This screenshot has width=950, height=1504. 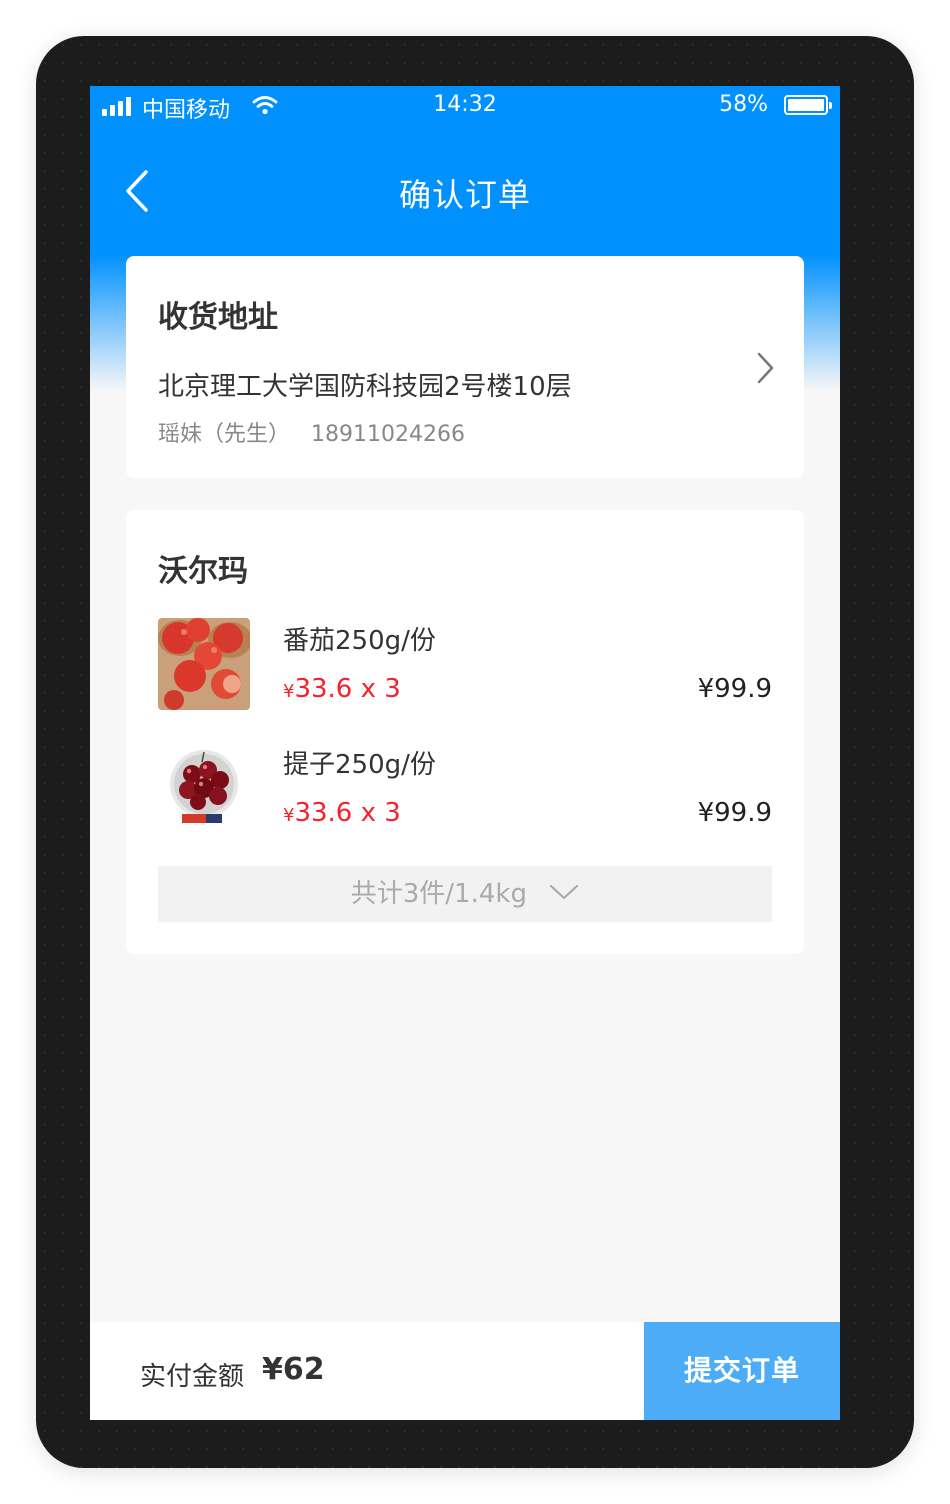 What do you see at coordinates (465, 1371) in the screenshot?
I see `checkout-bar: 实付金额 ¥62 提交订单` at bounding box center [465, 1371].